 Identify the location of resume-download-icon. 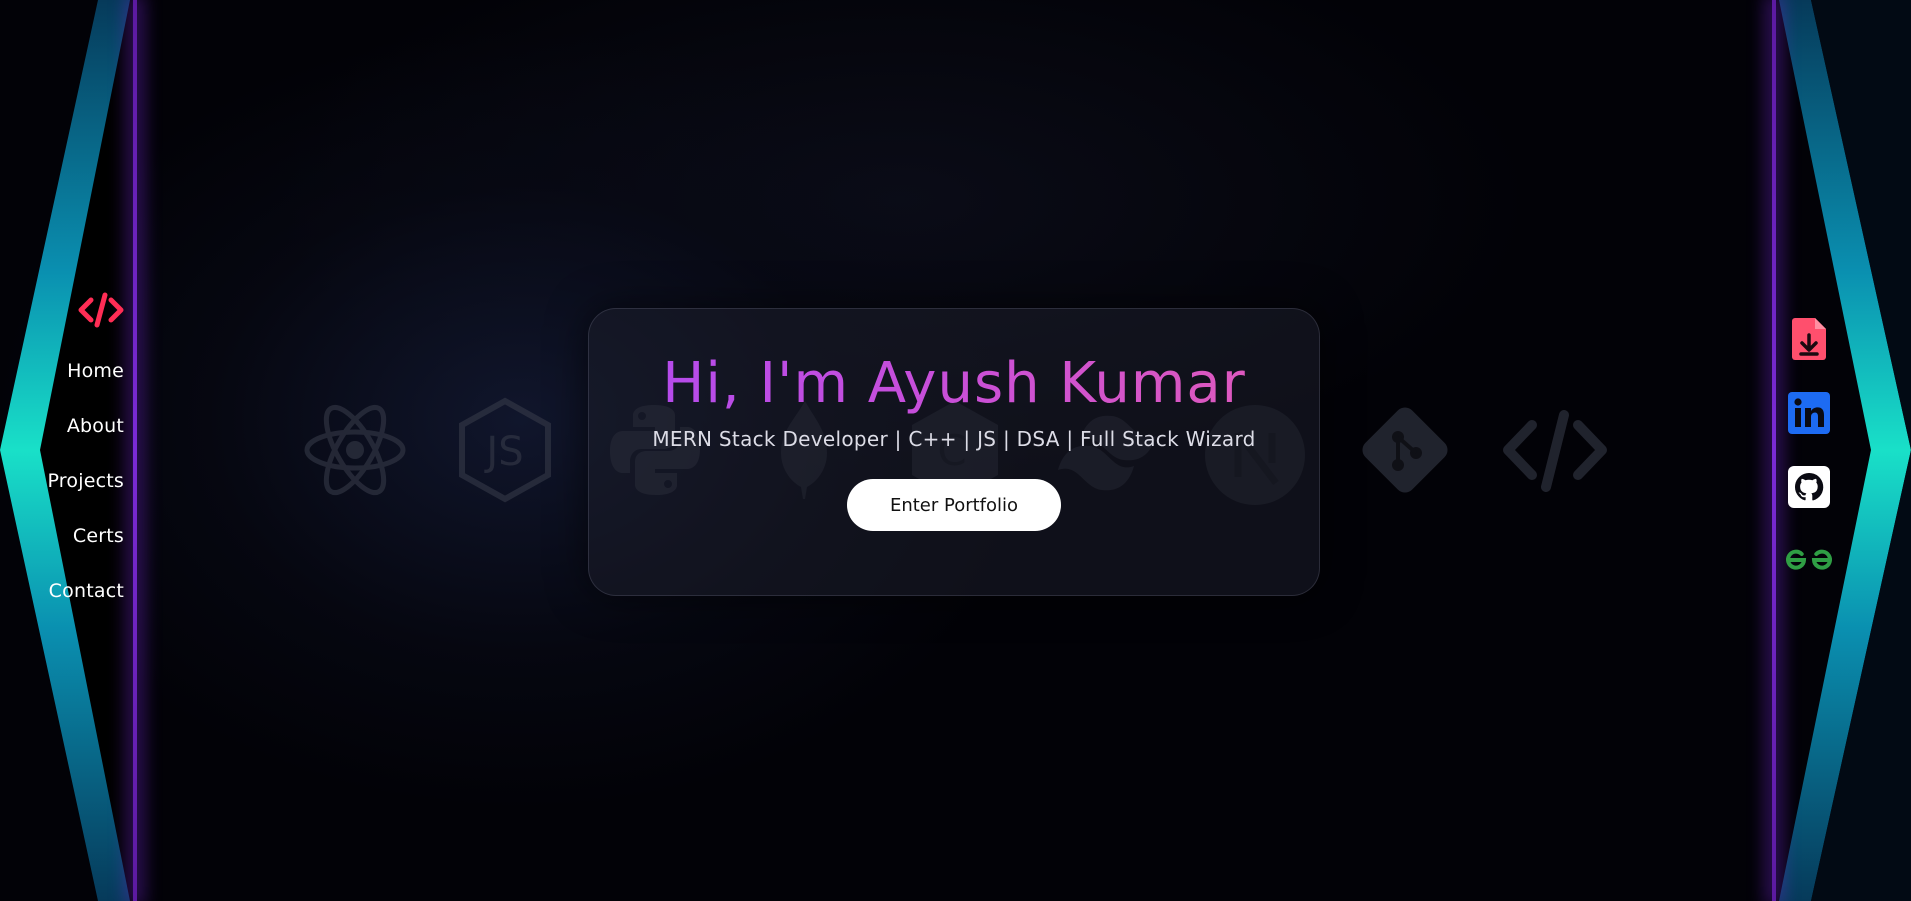
(1809, 339).